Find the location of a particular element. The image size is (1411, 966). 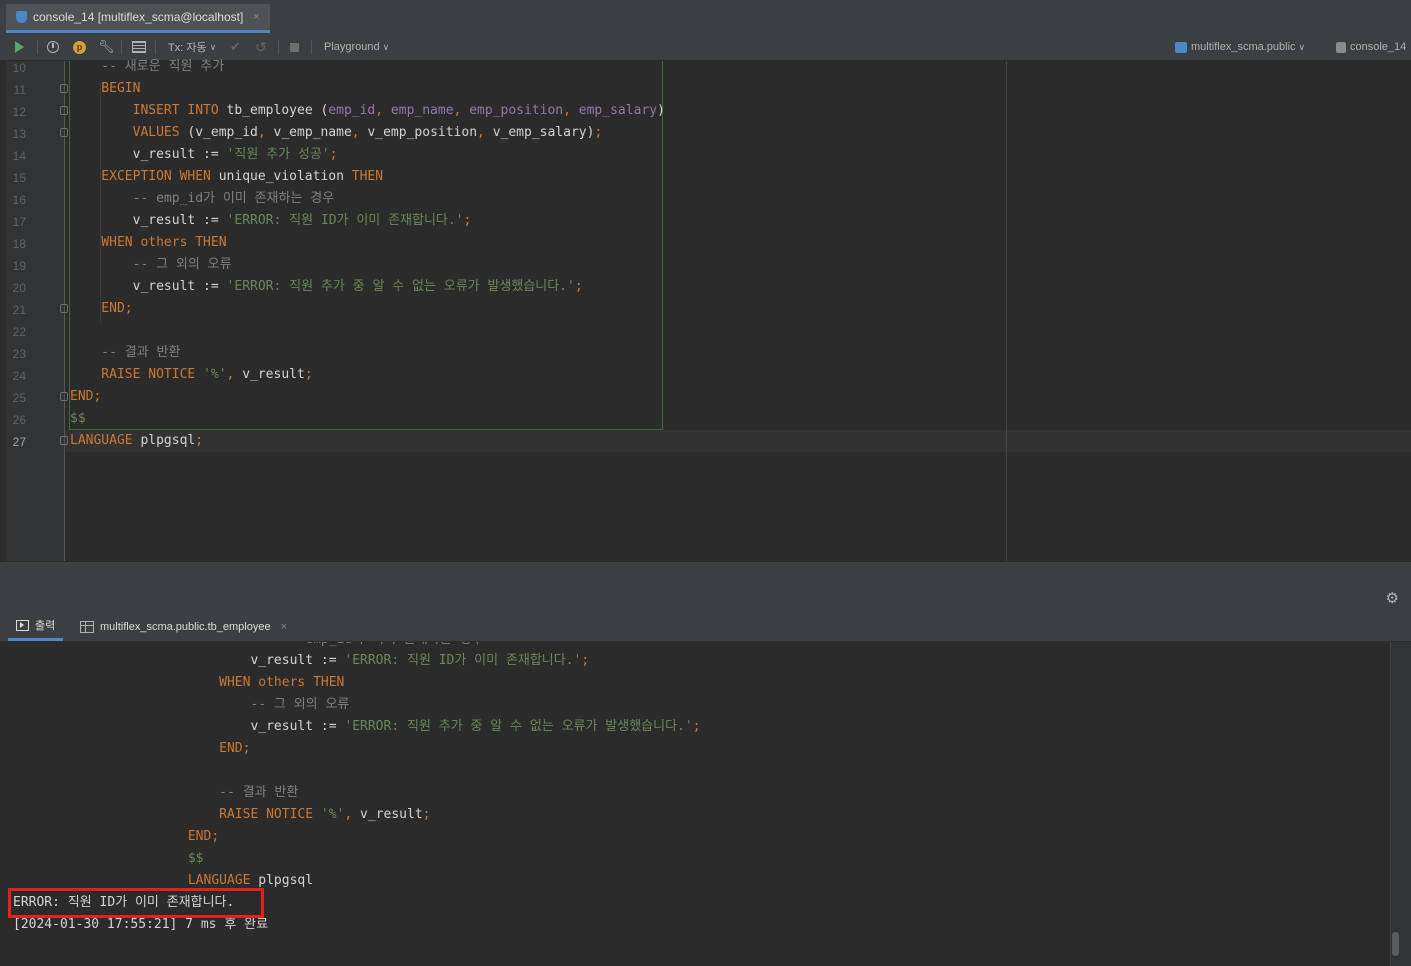

code-line: BEGIN is located at coordinates (105, 88).